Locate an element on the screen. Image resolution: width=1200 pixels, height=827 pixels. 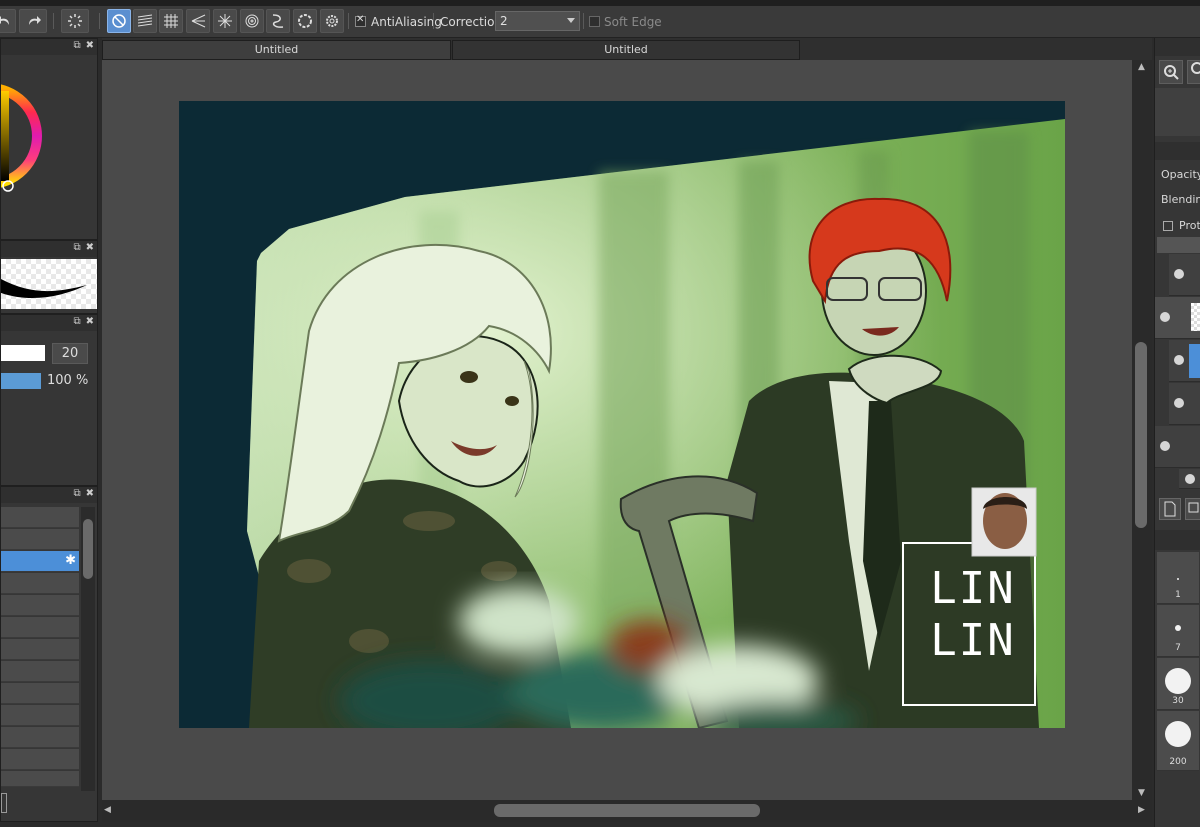
snap-off-button is located at coordinates (119, 21).